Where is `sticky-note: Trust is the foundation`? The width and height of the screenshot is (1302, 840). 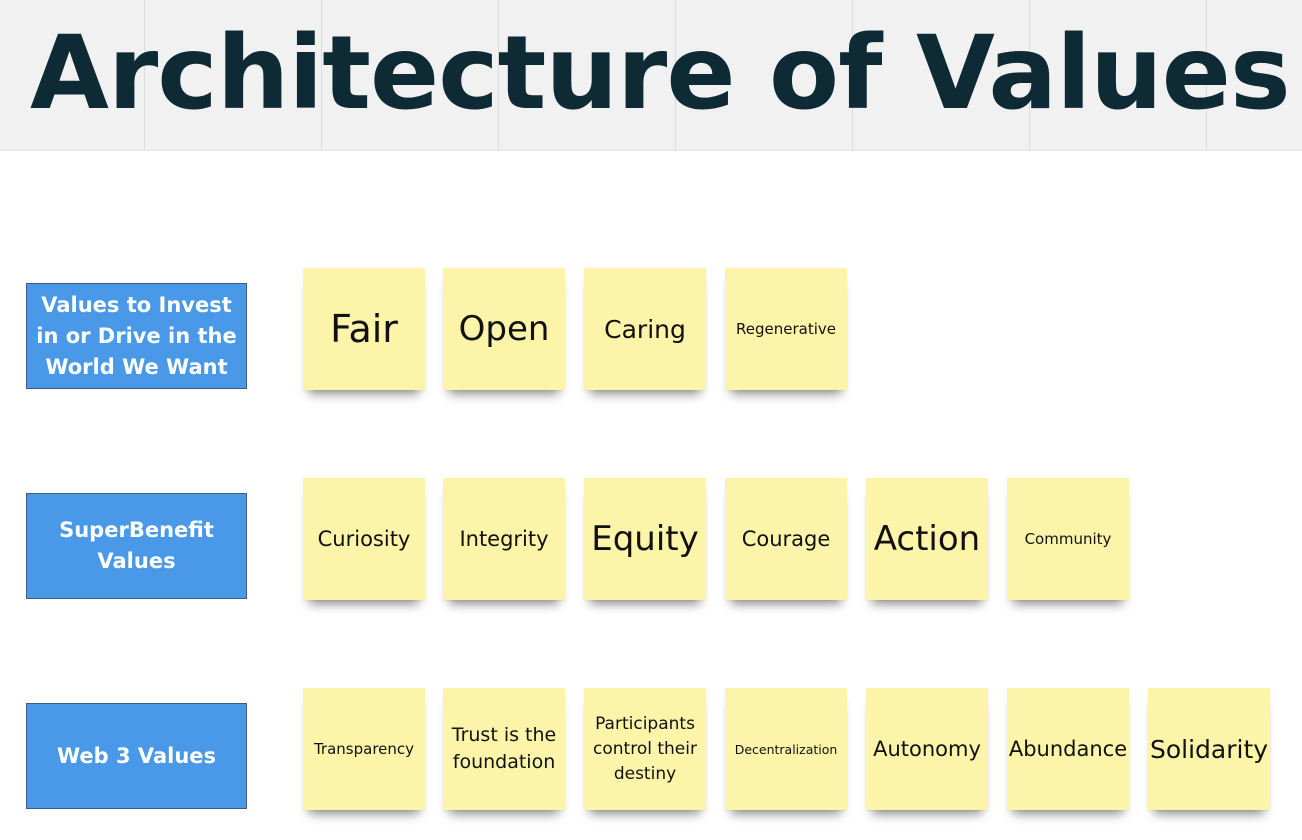
sticky-note: Trust is the foundation is located at coordinates (504, 749).